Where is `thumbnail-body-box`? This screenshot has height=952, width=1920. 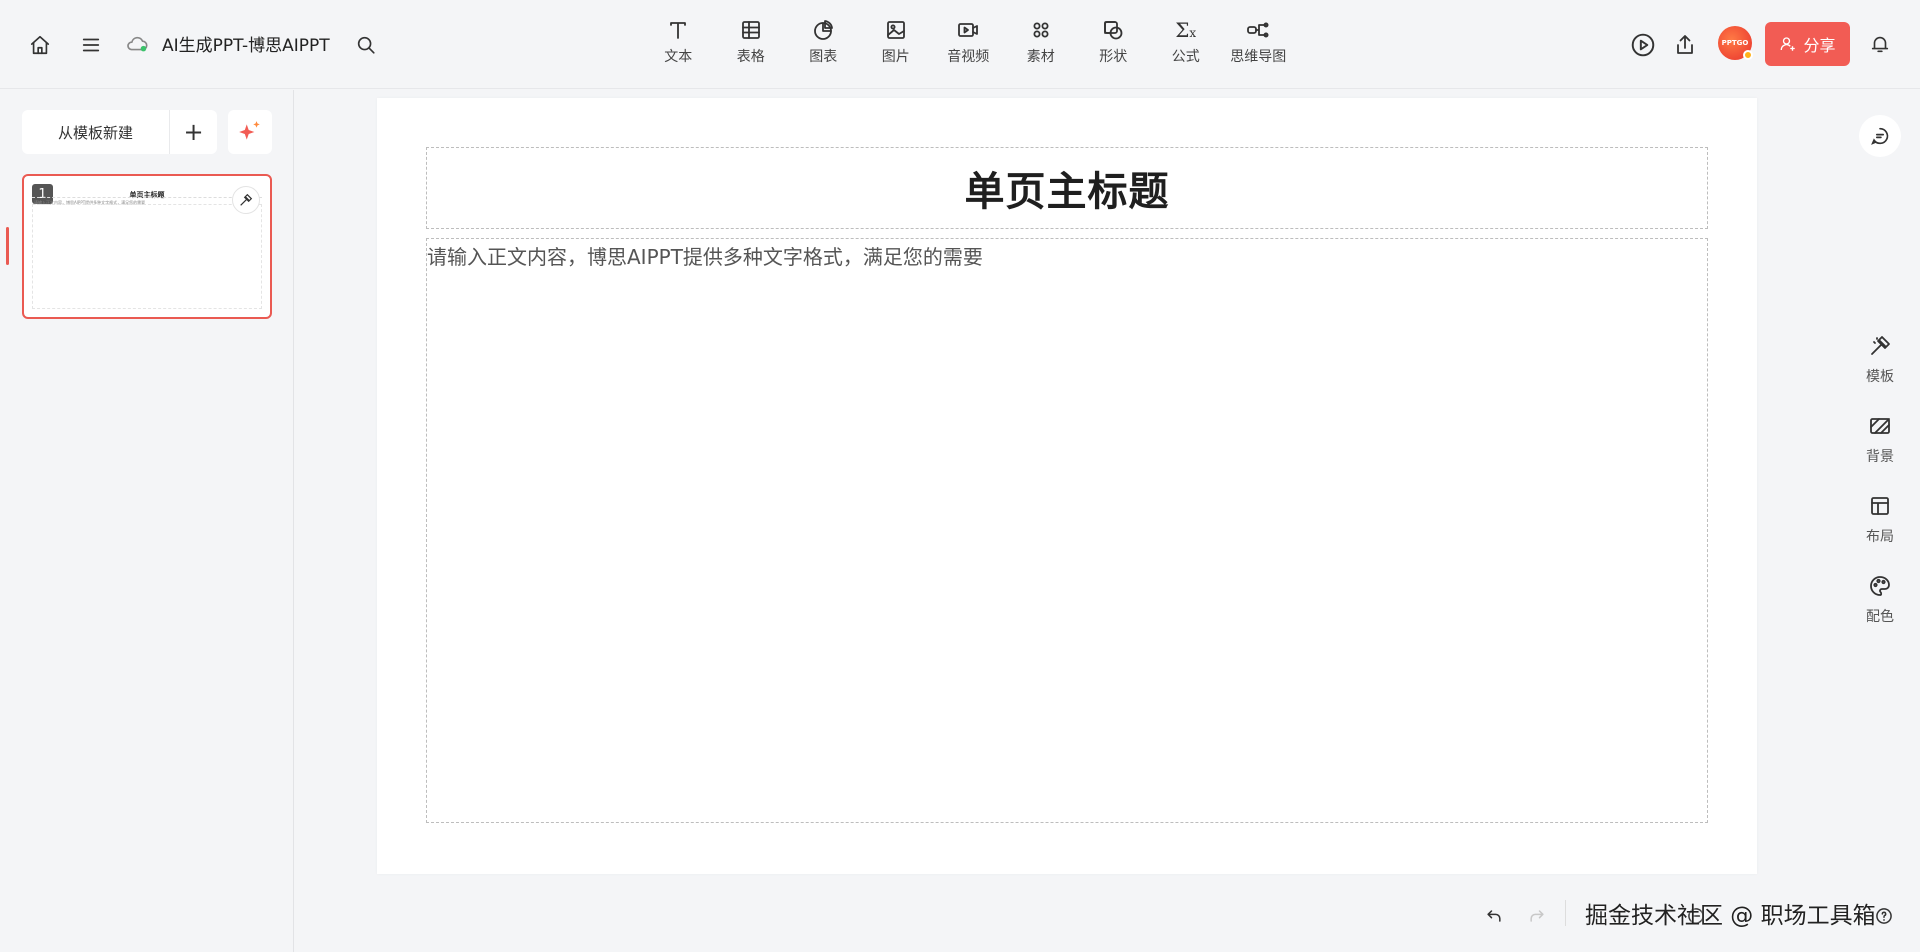
thumbnail-body-box is located at coordinates (147, 256).